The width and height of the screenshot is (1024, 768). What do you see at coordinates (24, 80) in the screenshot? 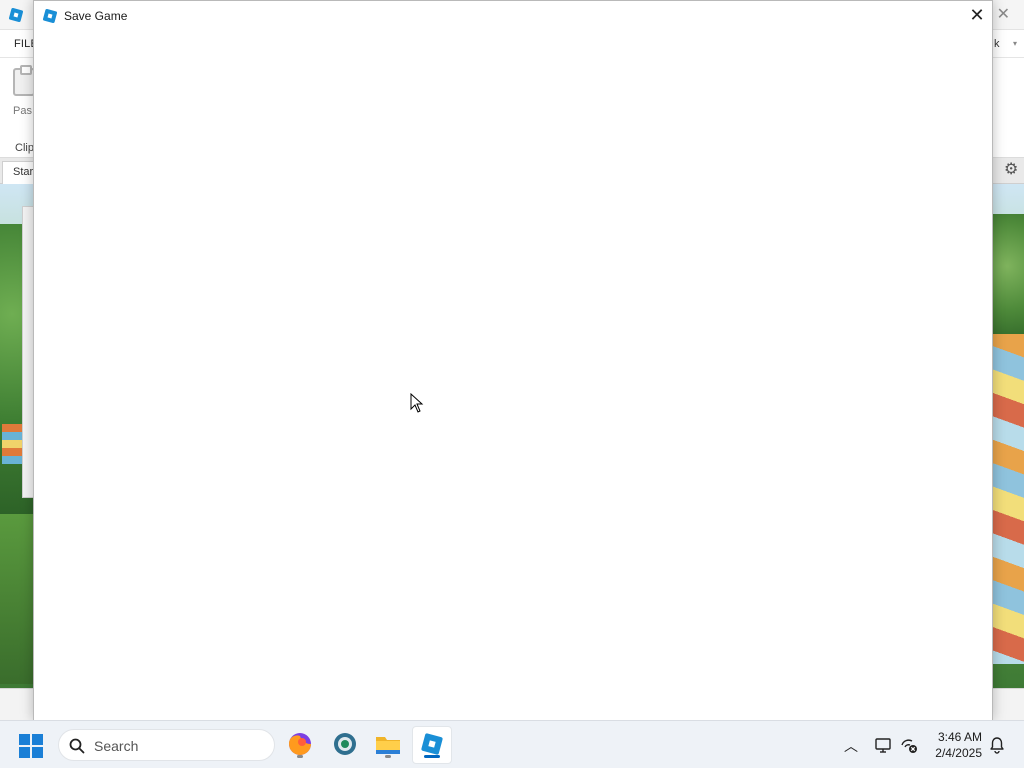
I see `paste-icon` at bounding box center [24, 80].